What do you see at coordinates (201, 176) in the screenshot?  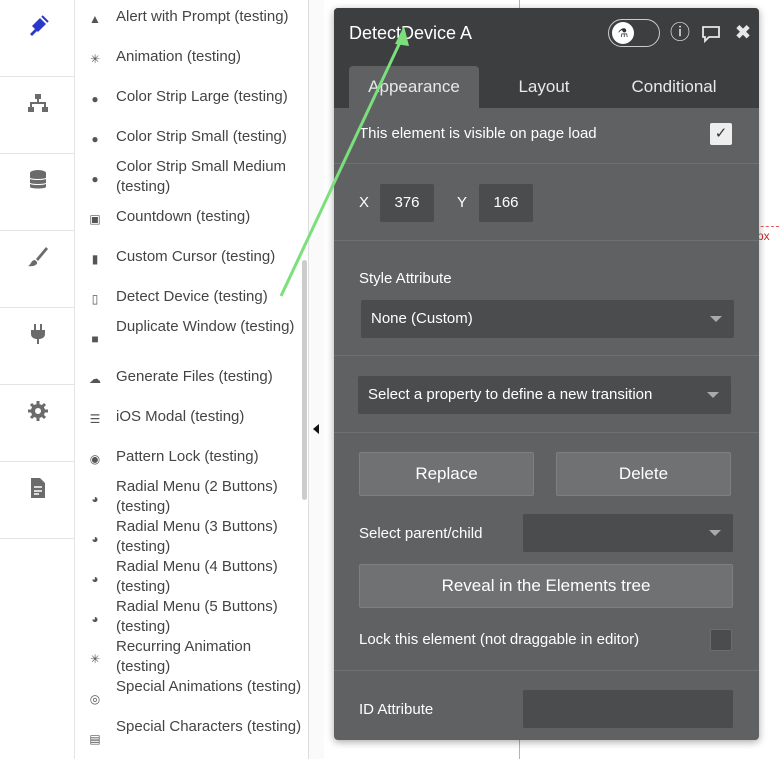 I see `element-label: Color Strip Small Medium (testing)` at bounding box center [201, 176].